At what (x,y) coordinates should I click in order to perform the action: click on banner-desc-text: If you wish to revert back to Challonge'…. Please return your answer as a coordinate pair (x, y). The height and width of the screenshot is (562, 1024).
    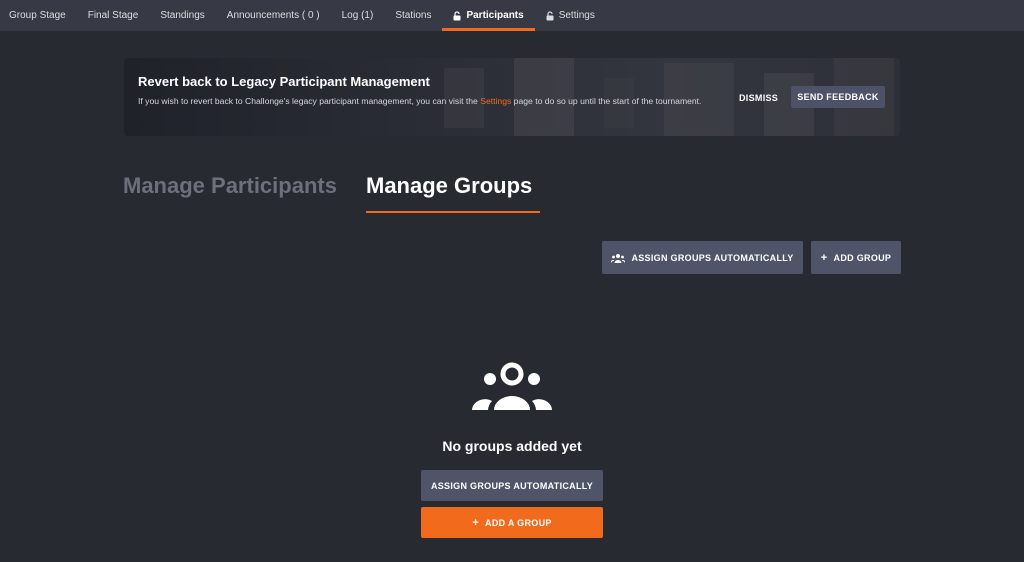
    Looking at the image, I should click on (309, 101).